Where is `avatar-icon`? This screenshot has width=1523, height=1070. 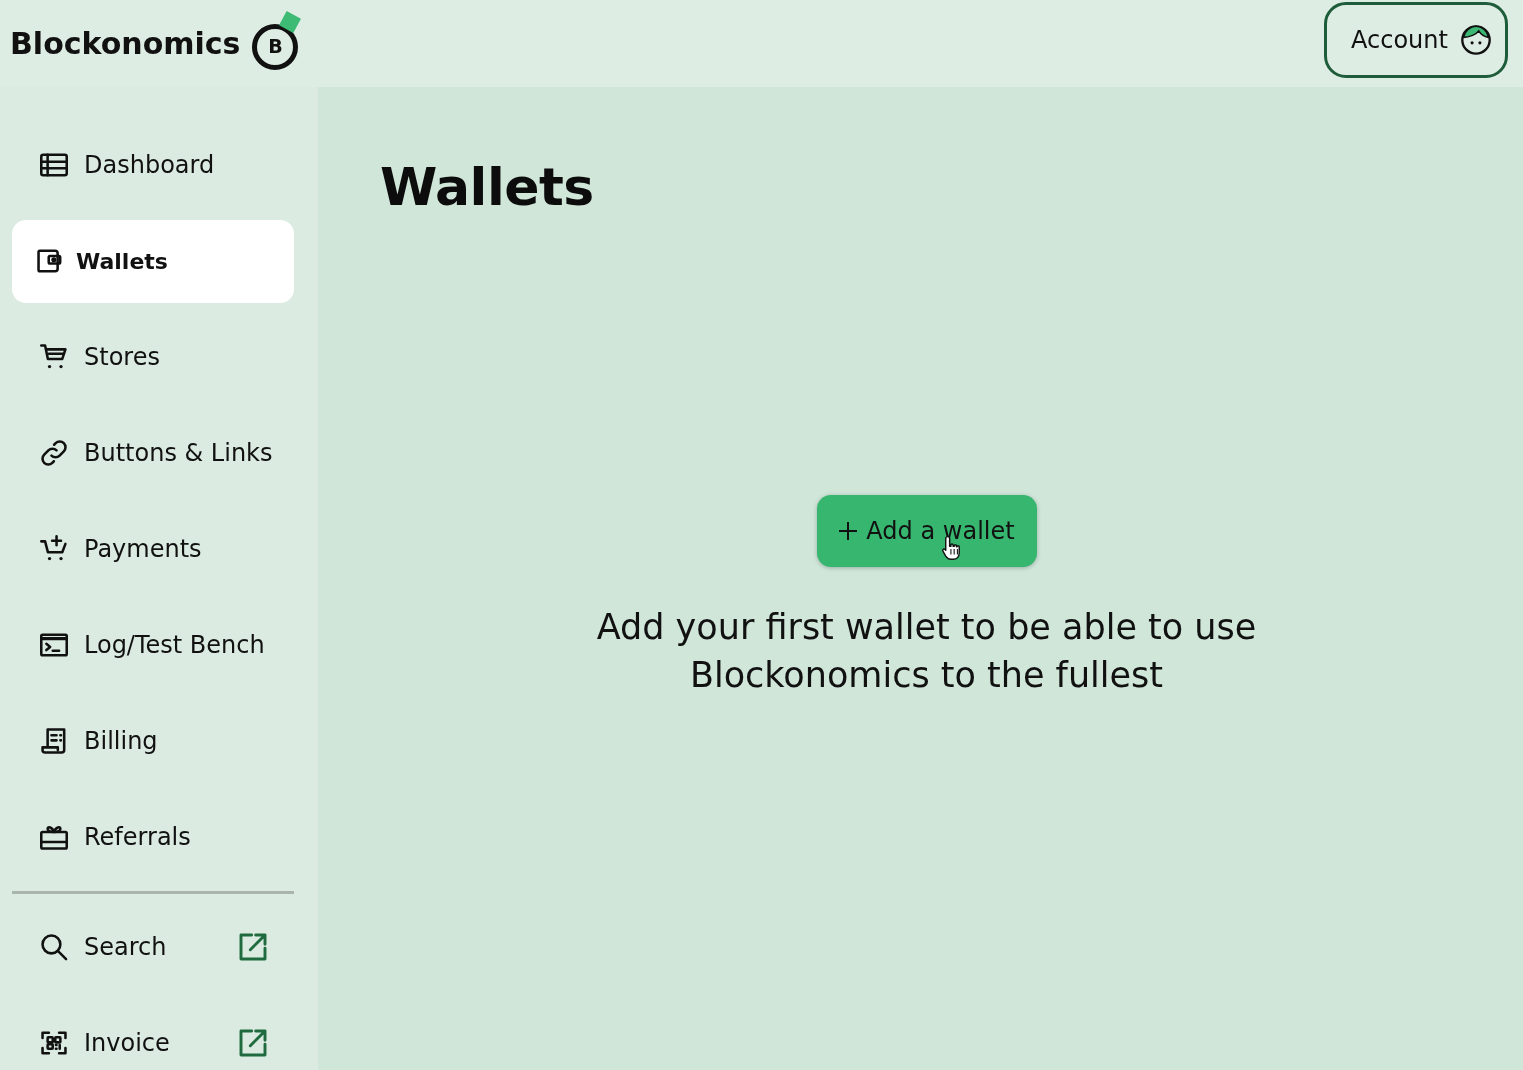 avatar-icon is located at coordinates (1475, 40).